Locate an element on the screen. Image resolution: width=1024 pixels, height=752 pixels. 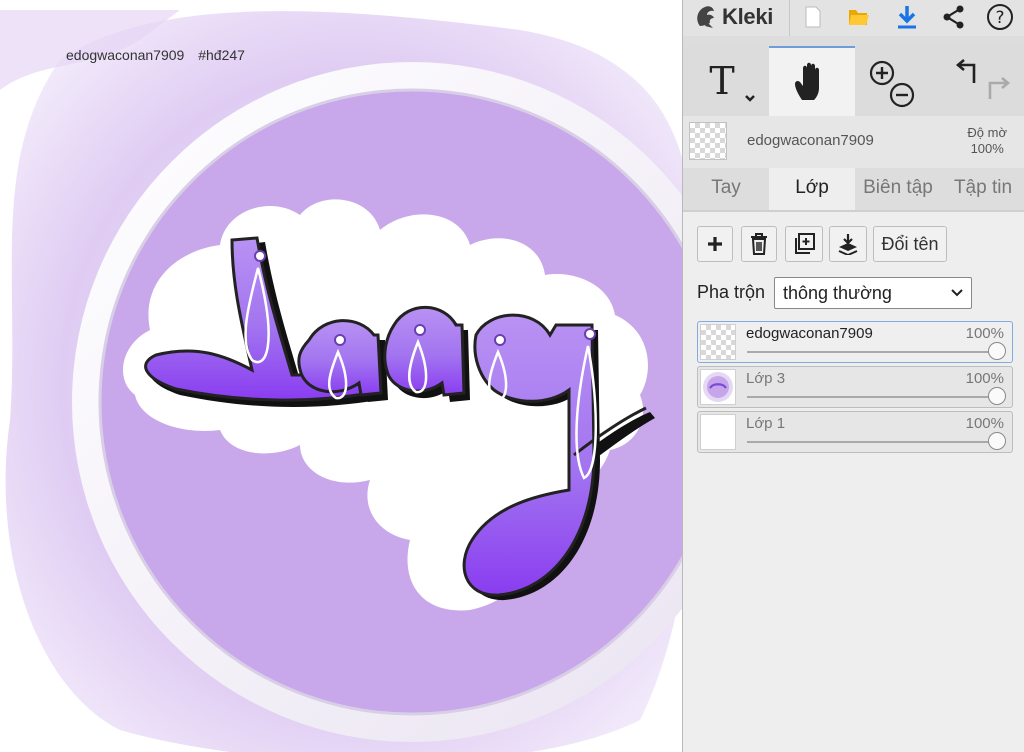
download-icon is located at coordinates (907, 17).